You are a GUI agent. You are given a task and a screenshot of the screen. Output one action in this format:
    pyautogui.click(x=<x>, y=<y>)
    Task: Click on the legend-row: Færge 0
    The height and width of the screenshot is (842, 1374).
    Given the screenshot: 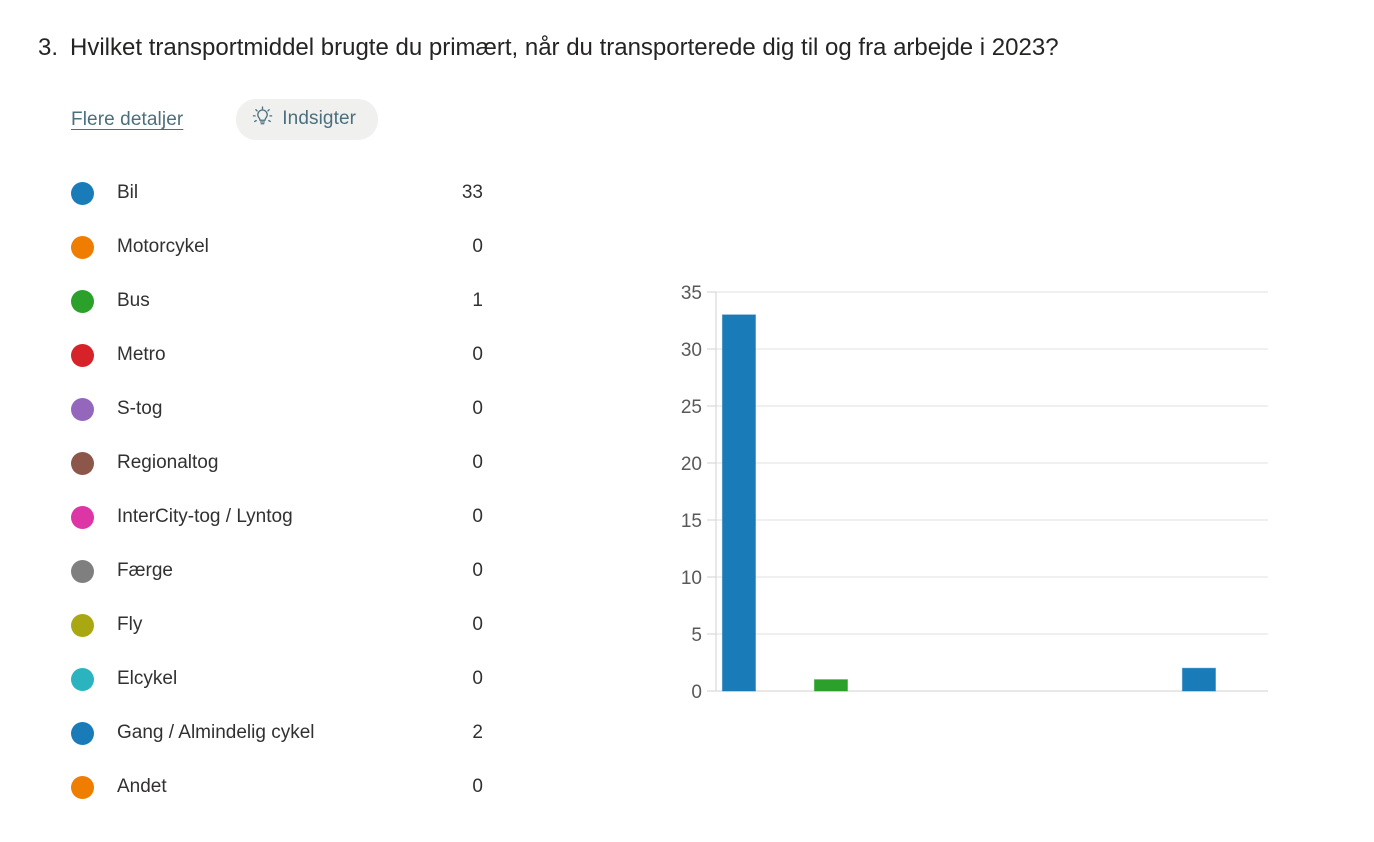 What is the action you would take?
    pyautogui.click(x=277, y=571)
    